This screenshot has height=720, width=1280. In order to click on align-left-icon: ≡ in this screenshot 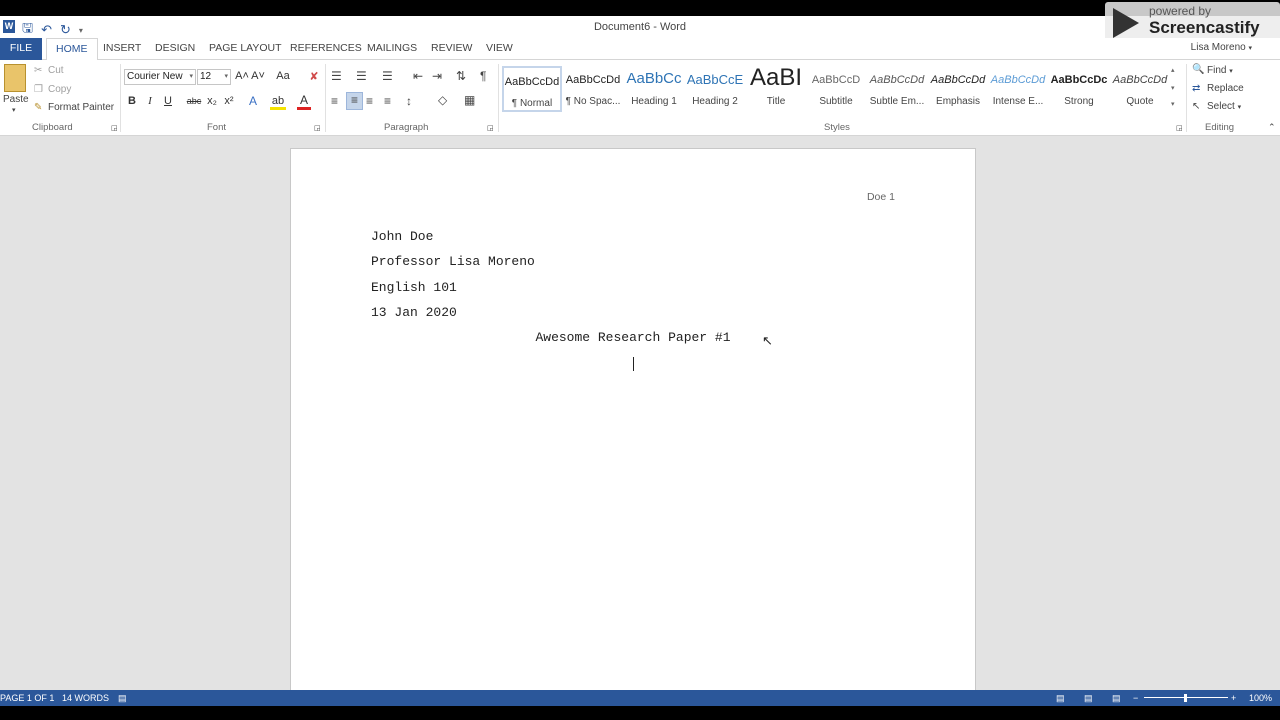, I will do `click(334, 101)`.